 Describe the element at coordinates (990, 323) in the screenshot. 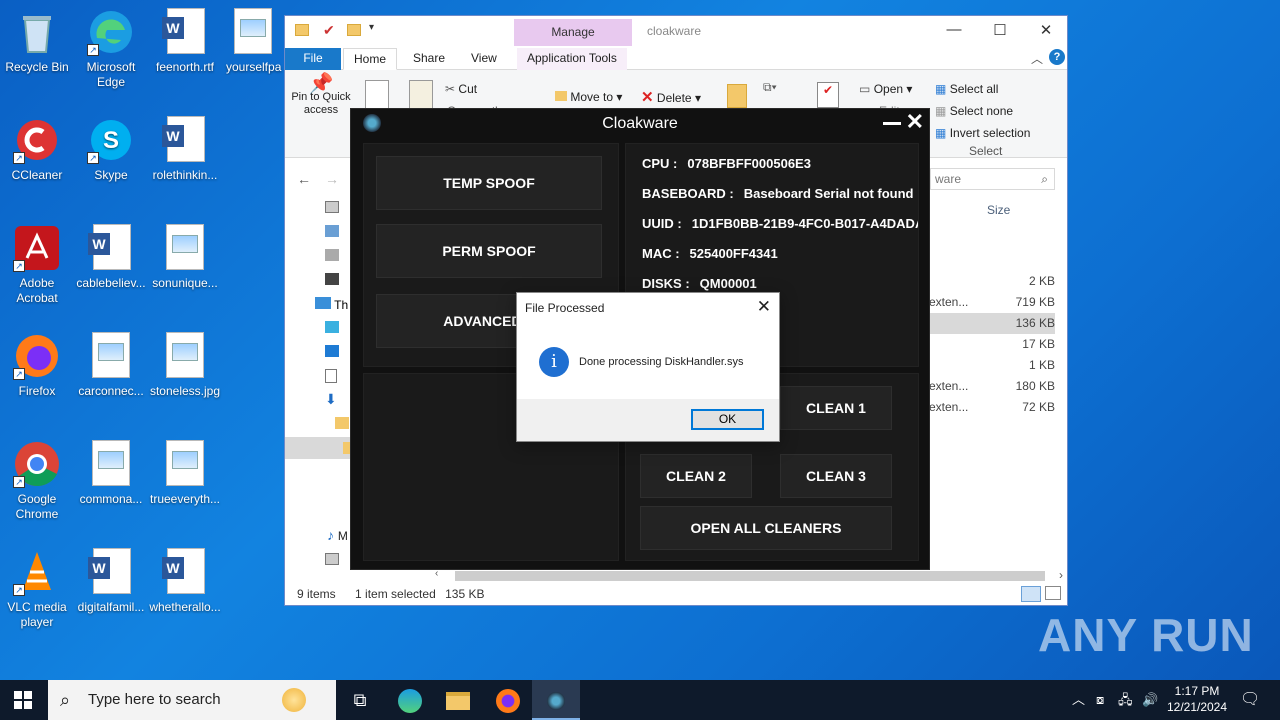

I see `file-row: 136 KB` at that location.